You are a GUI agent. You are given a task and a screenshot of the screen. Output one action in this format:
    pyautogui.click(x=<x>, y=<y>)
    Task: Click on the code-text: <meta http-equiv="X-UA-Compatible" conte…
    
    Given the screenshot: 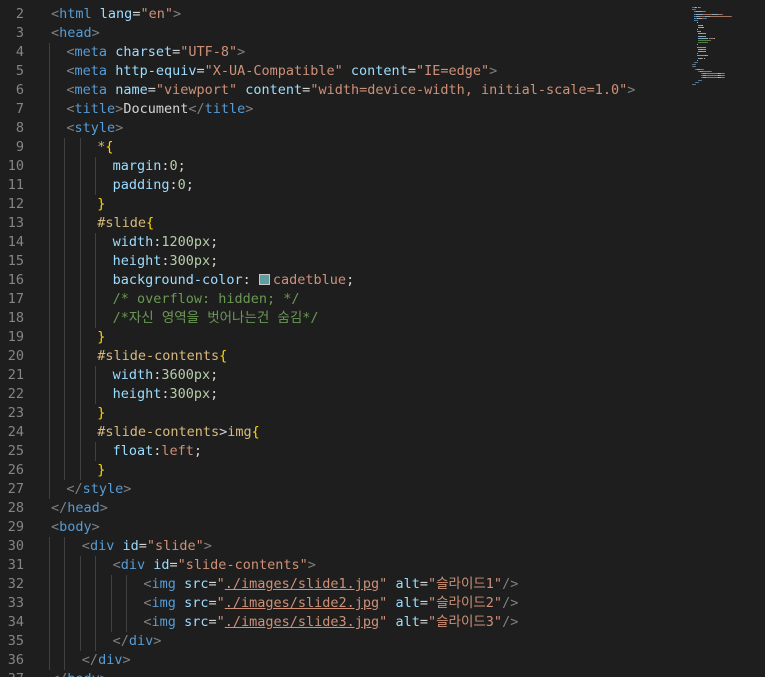 What is the action you would take?
    pyautogui.click(x=281, y=71)
    